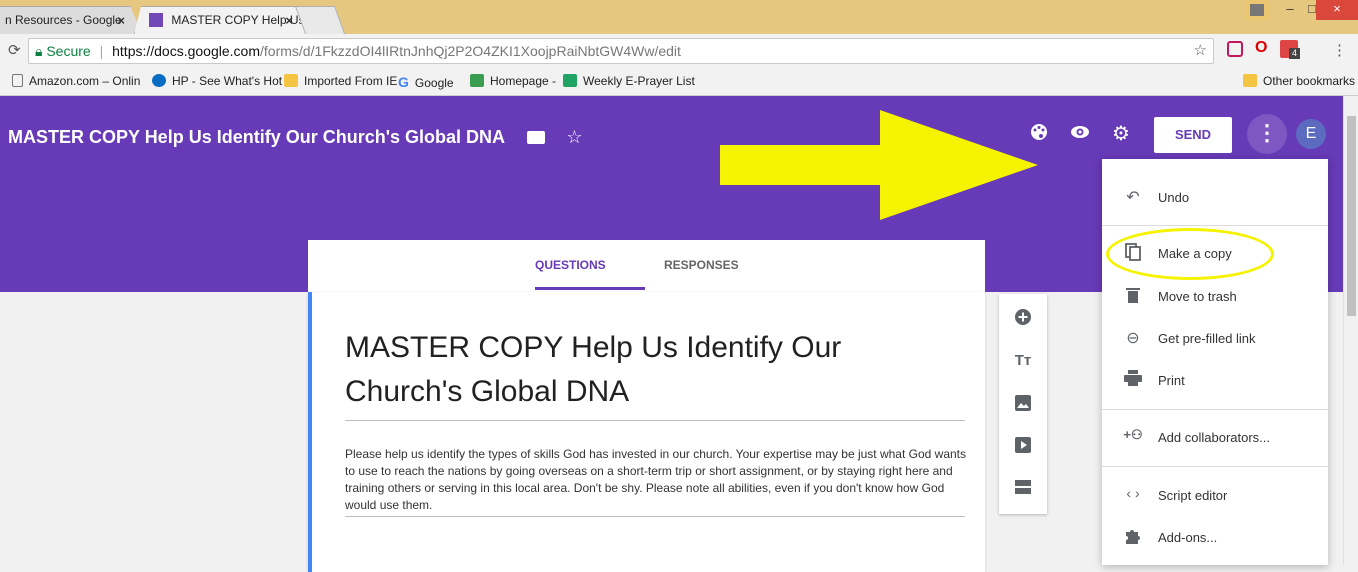 The image size is (1358, 572). I want to click on sheets-icon, so click(570, 80).